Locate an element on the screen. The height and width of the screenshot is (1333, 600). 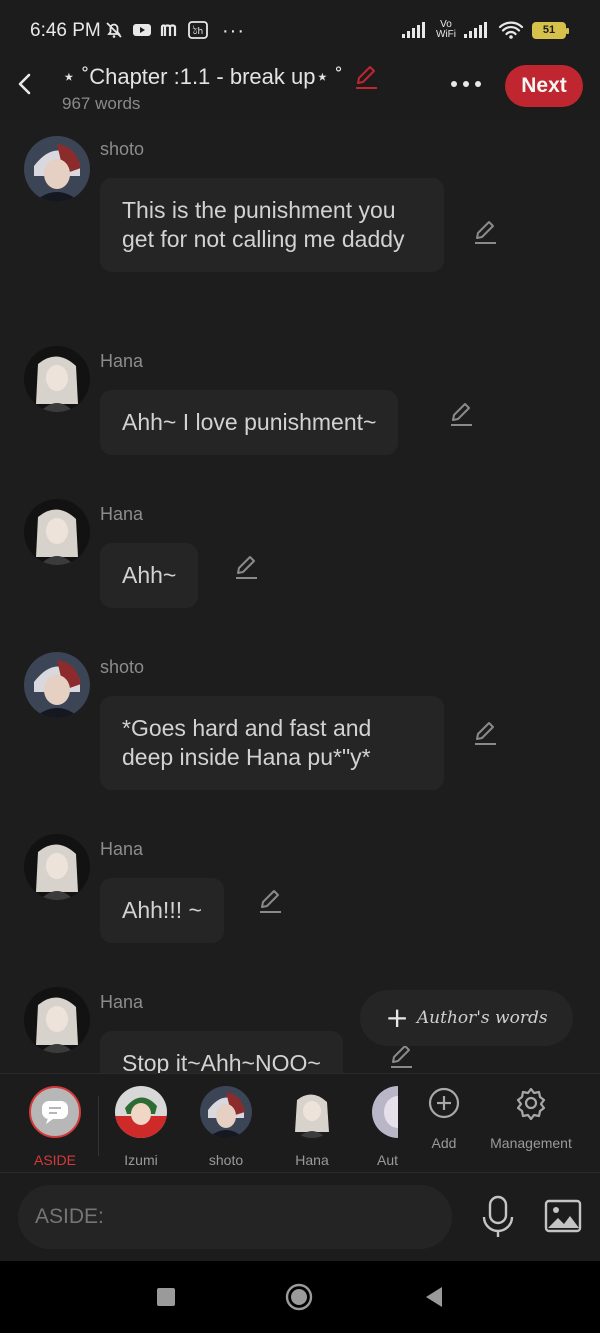
character-aut: Aut is located at coordinates (375, 1127).